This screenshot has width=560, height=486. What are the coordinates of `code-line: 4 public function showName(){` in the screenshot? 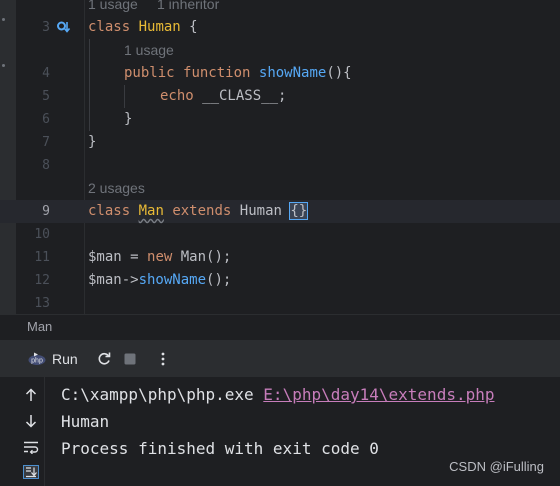 It's located at (280, 73).